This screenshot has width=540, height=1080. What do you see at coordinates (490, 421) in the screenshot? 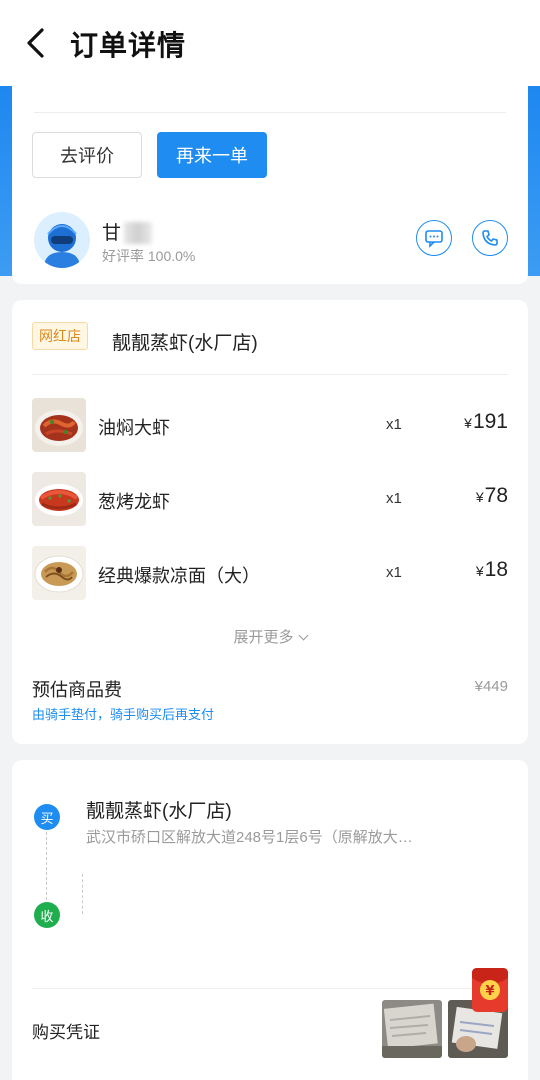
I see `item-price-value: 191` at bounding box center [490, 421].